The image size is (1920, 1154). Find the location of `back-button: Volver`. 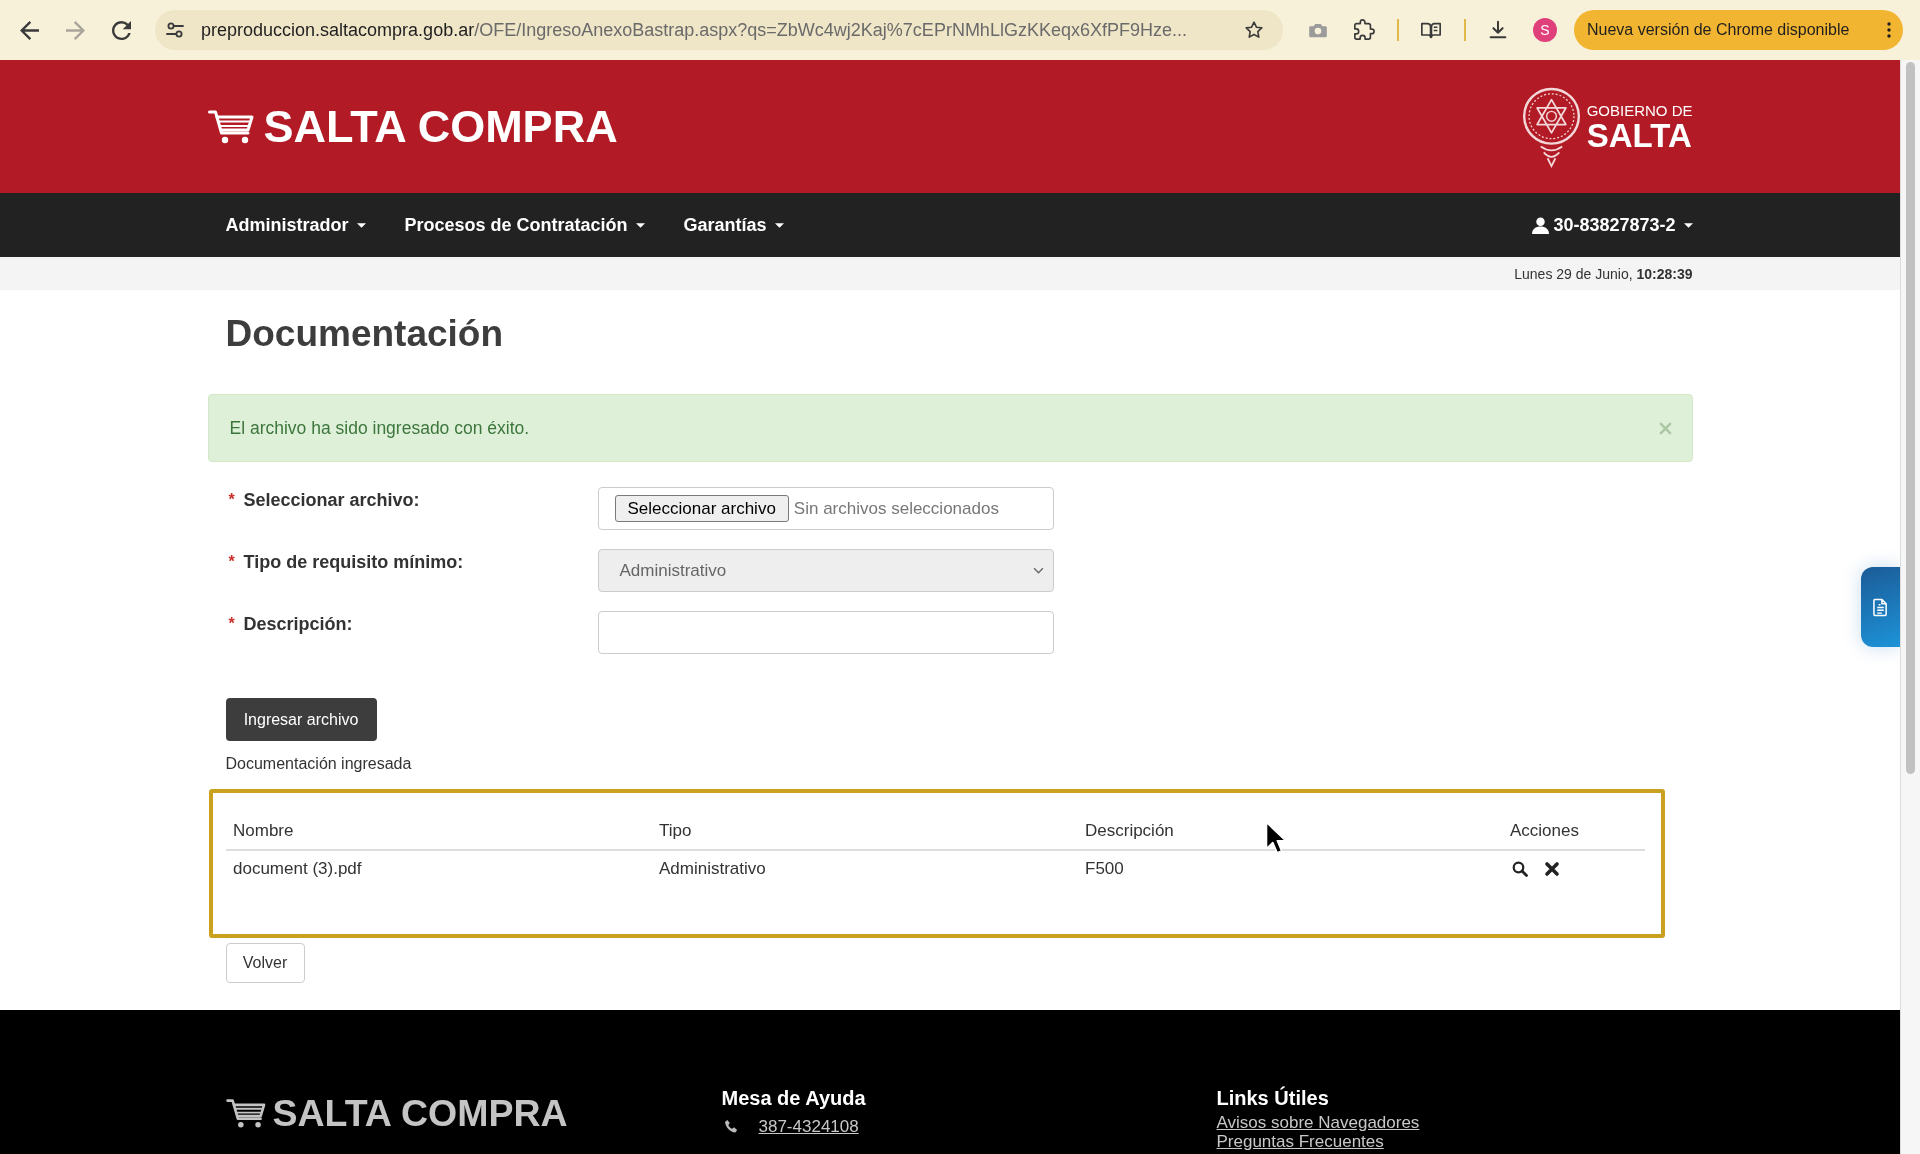

back-button: Volver is located at coordinates (265, 963).